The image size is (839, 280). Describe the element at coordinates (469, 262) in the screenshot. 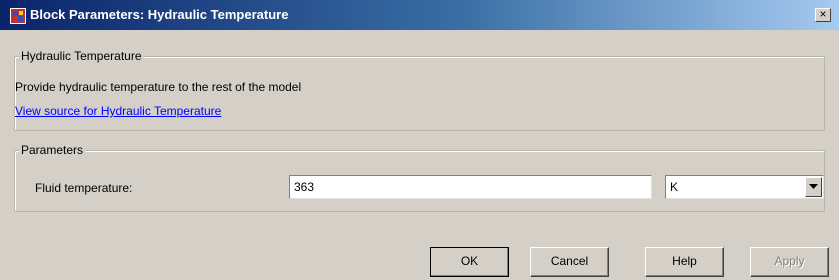

I see `ok-button: OK` at that location.